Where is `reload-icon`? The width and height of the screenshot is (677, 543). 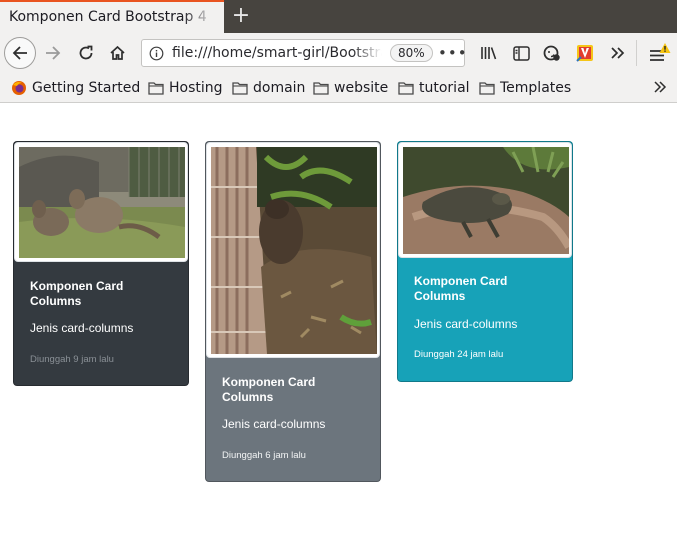
reload-icon is located at coordinates (86, 52).